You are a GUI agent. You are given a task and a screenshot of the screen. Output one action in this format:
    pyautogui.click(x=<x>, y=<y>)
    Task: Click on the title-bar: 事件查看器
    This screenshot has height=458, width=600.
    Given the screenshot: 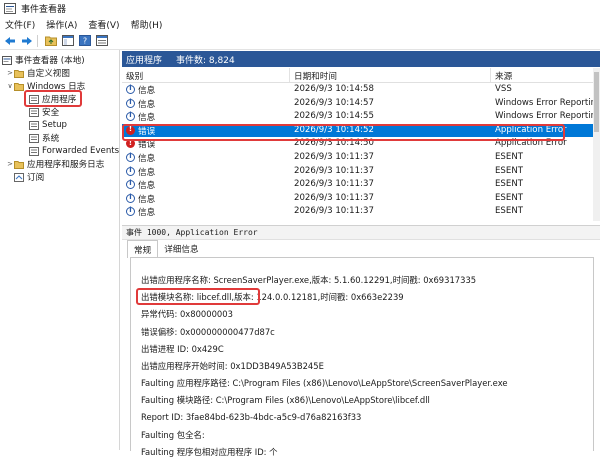 What is the action you would take?
    pyautogui.click(x=300, y=8)
    